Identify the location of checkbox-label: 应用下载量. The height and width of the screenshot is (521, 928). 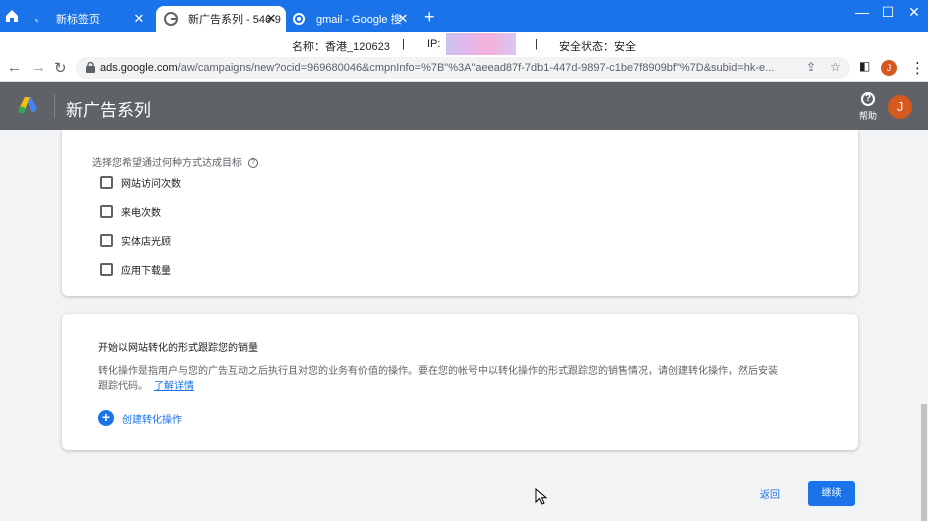
(146, 271).